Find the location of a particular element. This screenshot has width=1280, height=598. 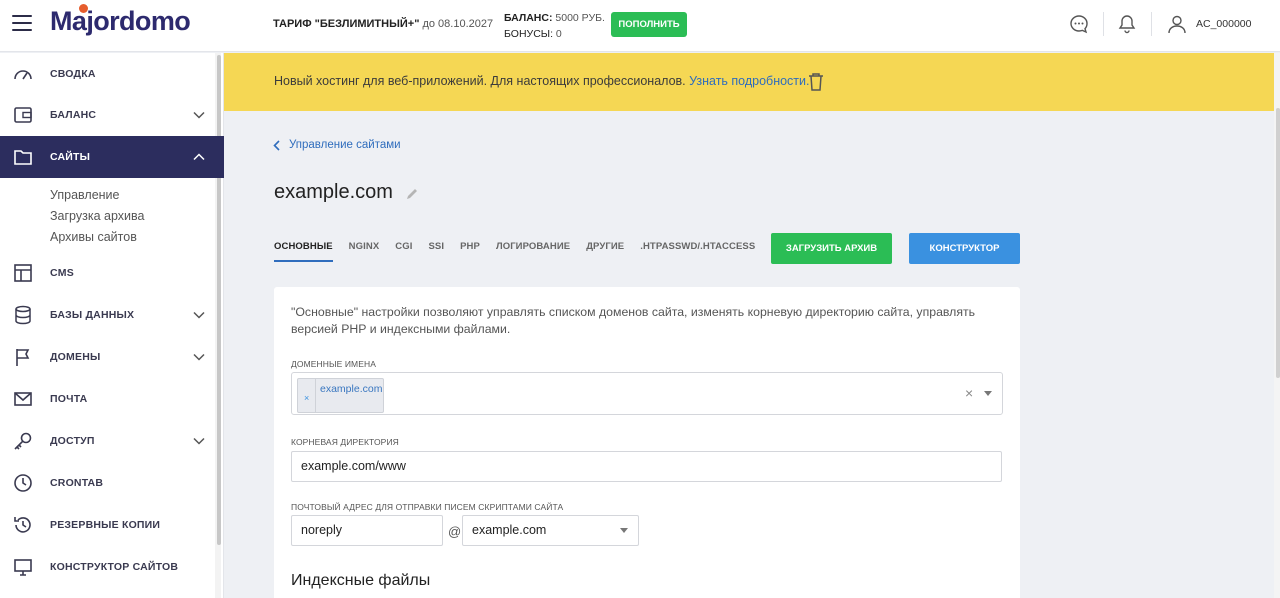

menu-icon is located at coordinates (22, 24).